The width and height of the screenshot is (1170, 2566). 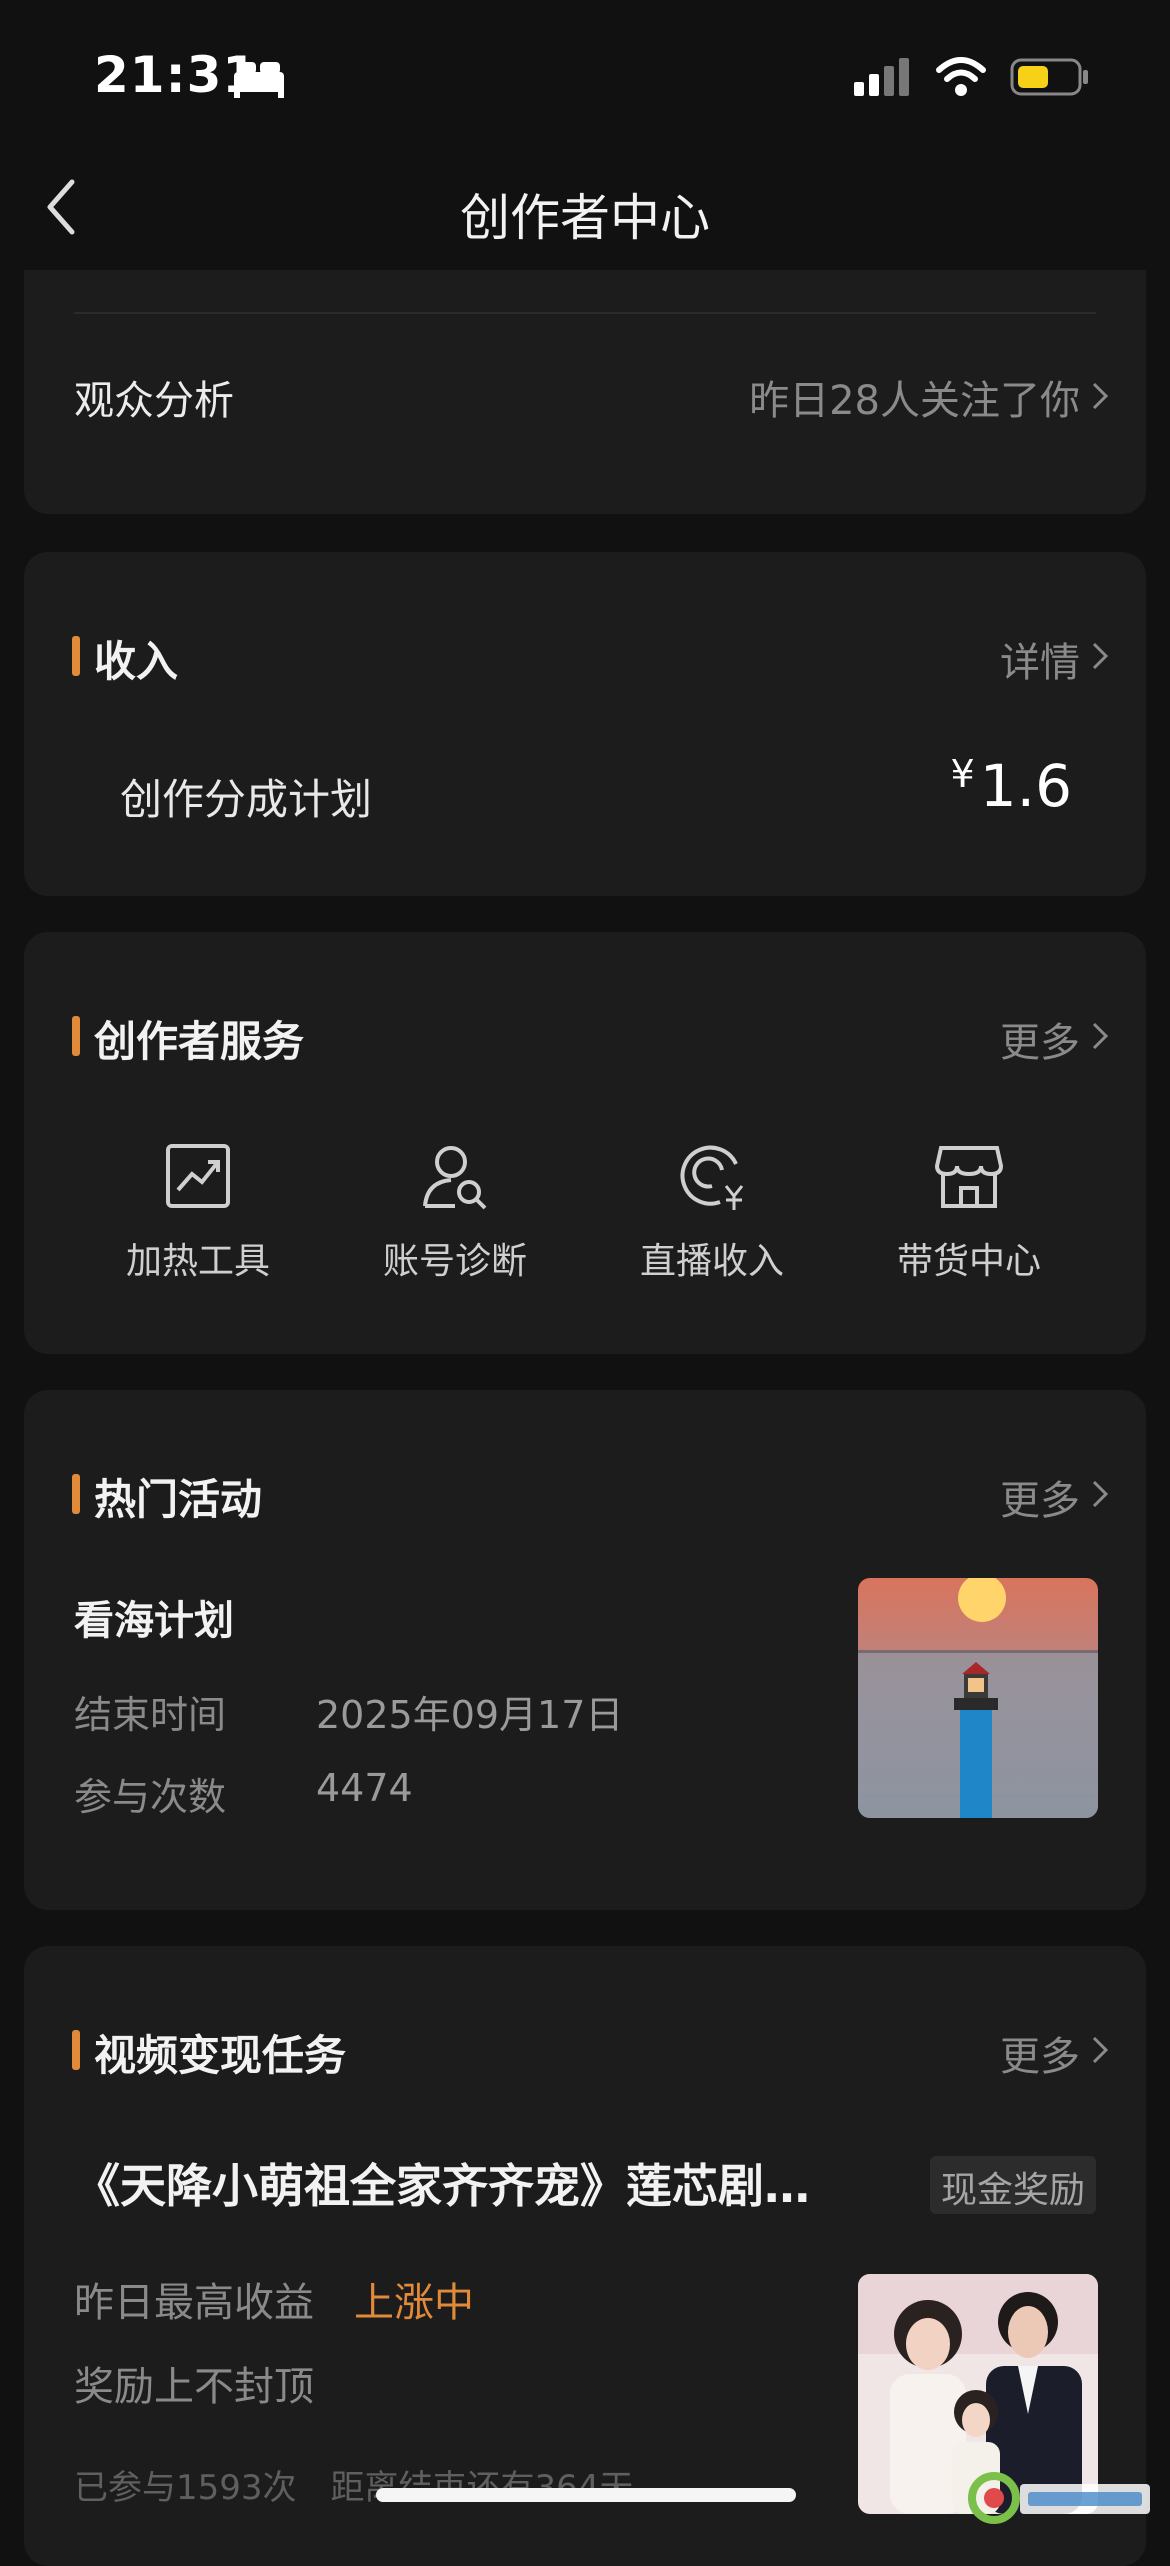 What do you see at coordinates (585, 724) in the screenshot?
I see `income-card: 收入 详情 创作分成计划 ¥ 1.6` at bounding box center [585, 724].